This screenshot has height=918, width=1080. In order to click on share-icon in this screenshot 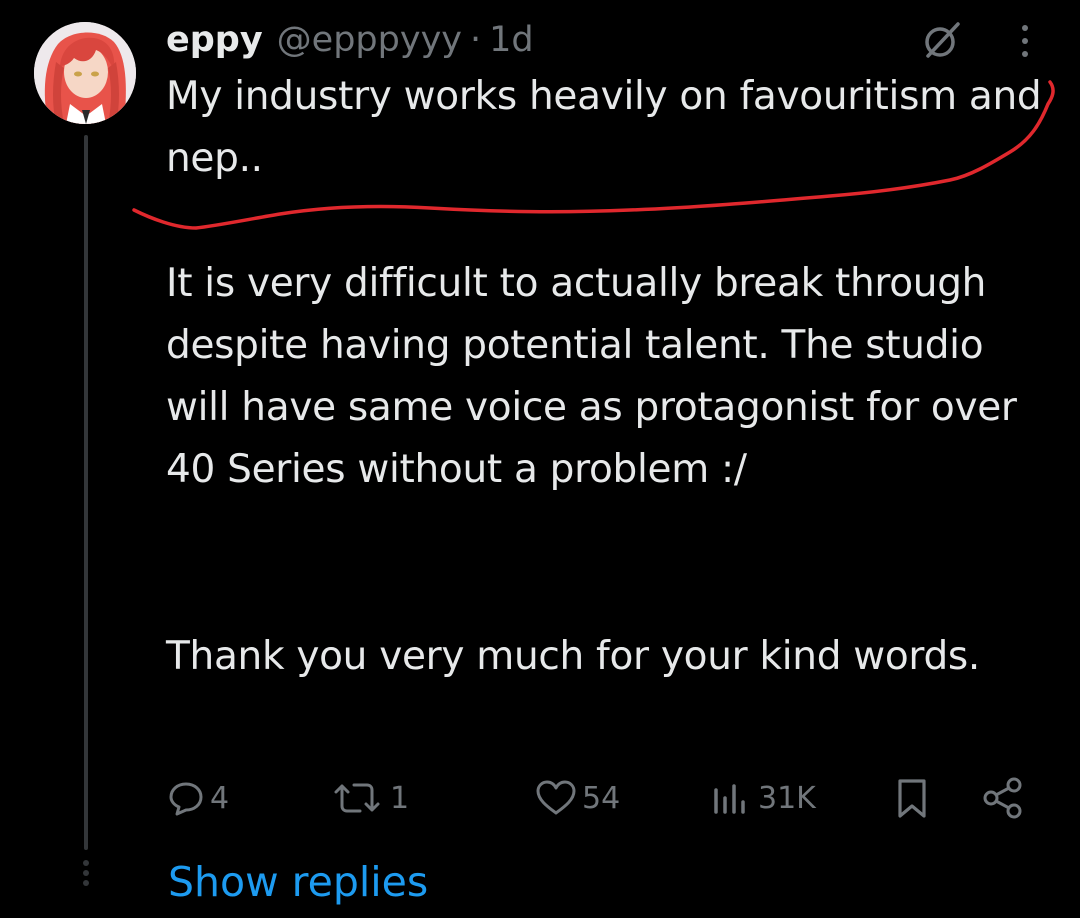, I will do `click(1002, 798)`.